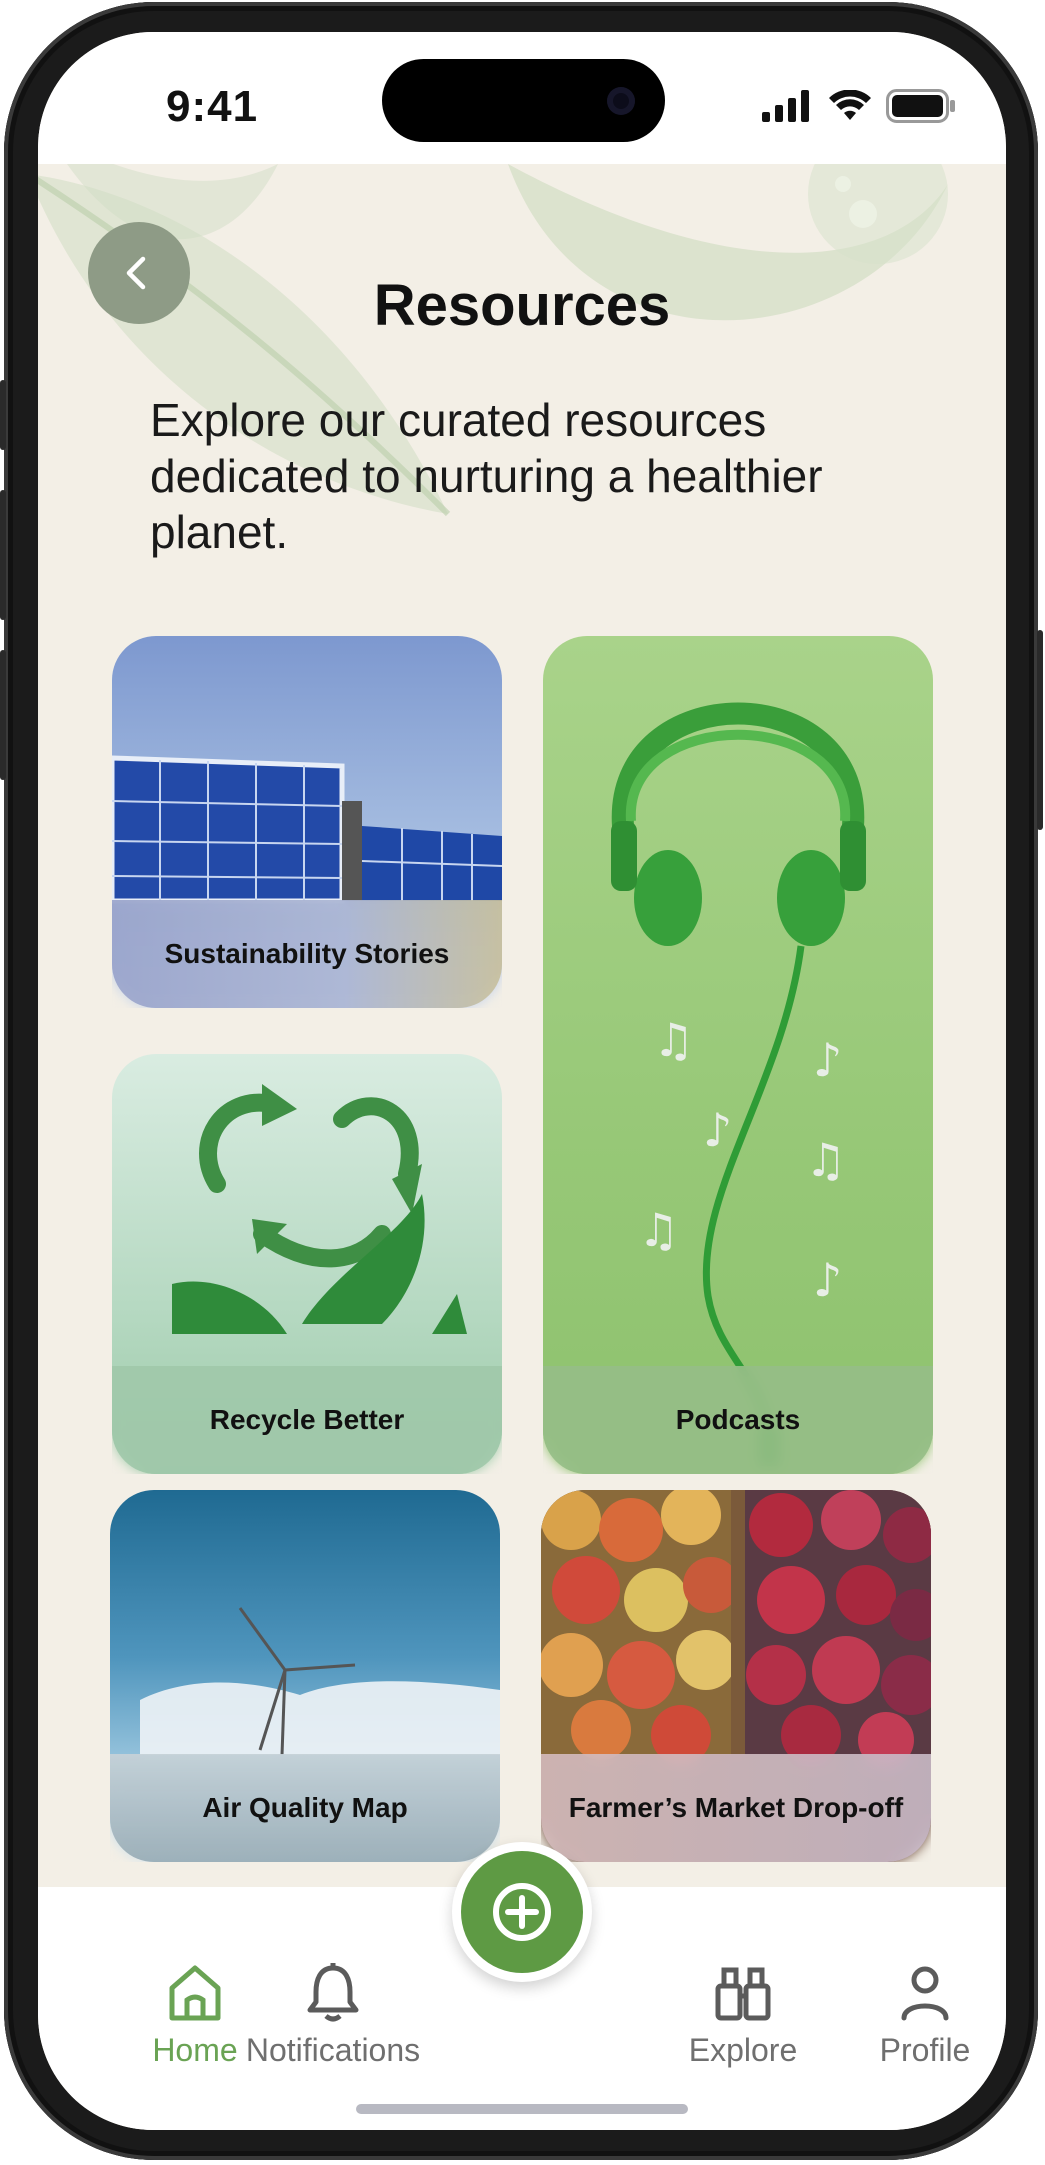  What do you see at coordinates (305, 1808) in the screenshot?
I see `card-label: Air Quality Map` at bounding box center [305, 1808].